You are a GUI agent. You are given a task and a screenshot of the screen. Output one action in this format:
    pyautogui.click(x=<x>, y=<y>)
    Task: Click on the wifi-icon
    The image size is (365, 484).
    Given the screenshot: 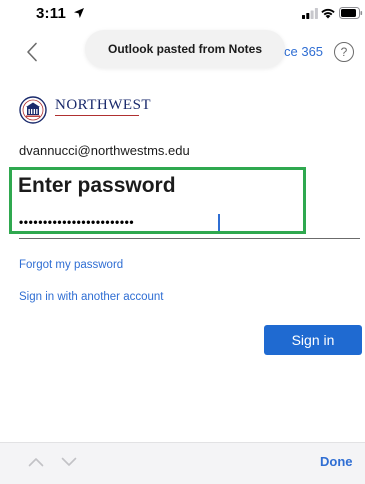 What is the action you would take?
    pyautogui.click(x=328, y=13)
    